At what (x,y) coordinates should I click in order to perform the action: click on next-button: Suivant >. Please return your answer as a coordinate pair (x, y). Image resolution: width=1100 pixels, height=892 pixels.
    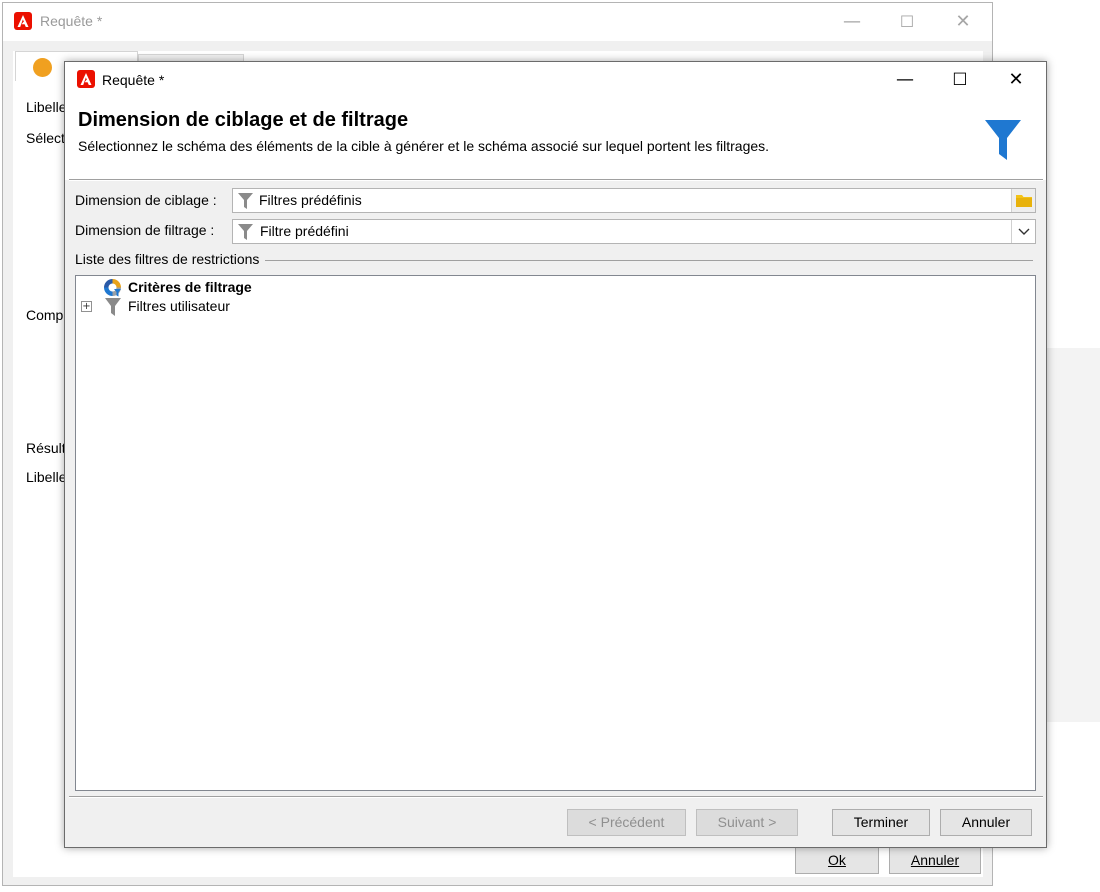
    Looking at the image, I should click on (747, 822).